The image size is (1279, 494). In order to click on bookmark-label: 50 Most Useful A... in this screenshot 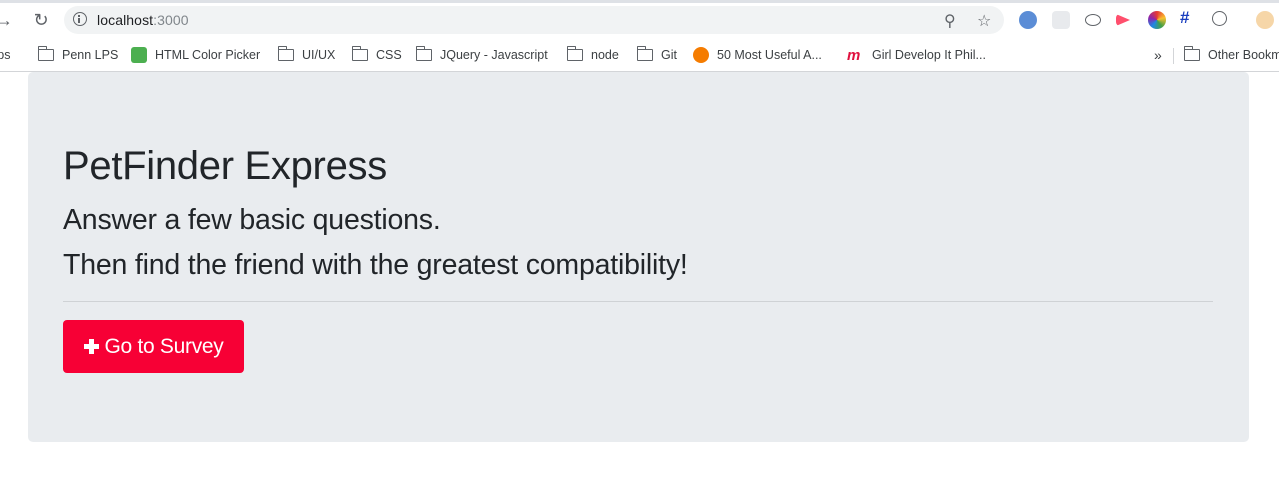, I will do `click(769, 55)`.